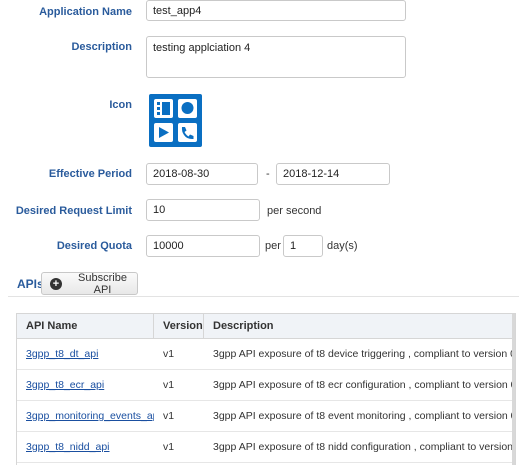  What do you see at coordinates (203, 210) in the screenshot?
I see `request-limit-input` at bounding box center [203, 210].